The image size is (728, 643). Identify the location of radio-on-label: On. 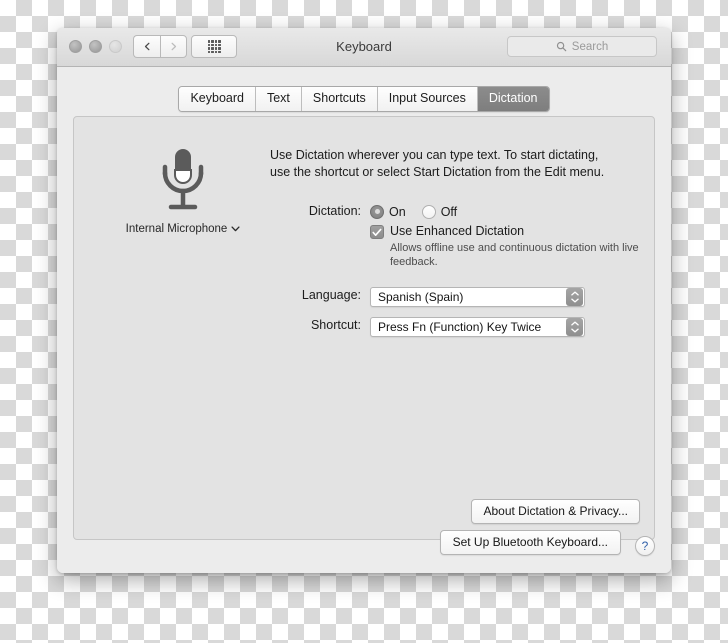
(397, 211).